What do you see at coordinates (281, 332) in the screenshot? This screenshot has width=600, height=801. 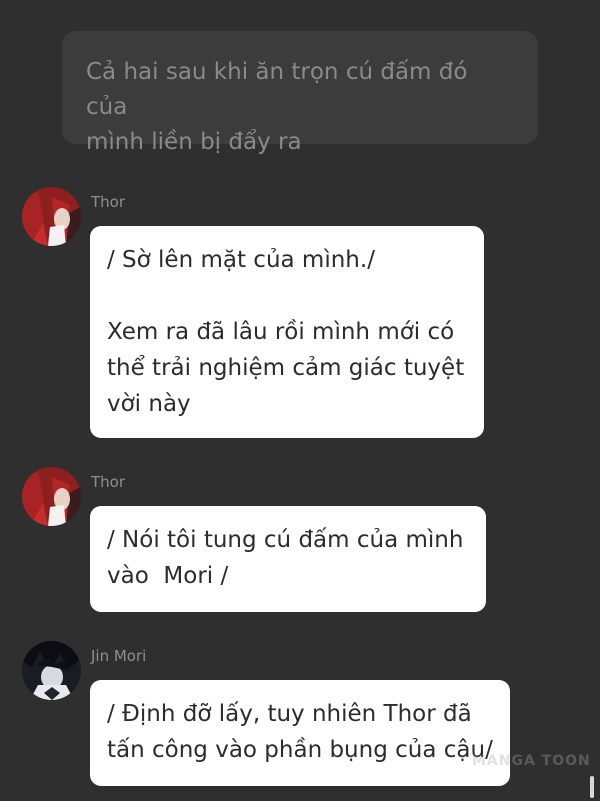 I see `message-line: Xem ra đã lâu rồi mình mới có` at bounding box center [281, 332].